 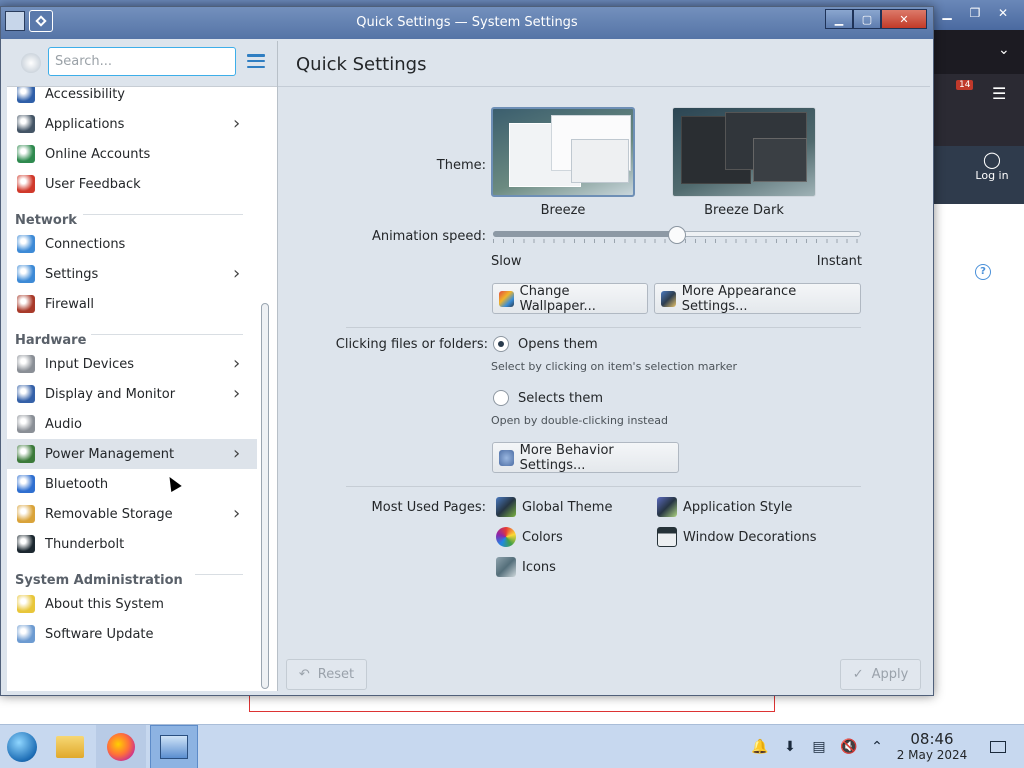 I want to click on system-settings-icon, so click(x=174, y=747).